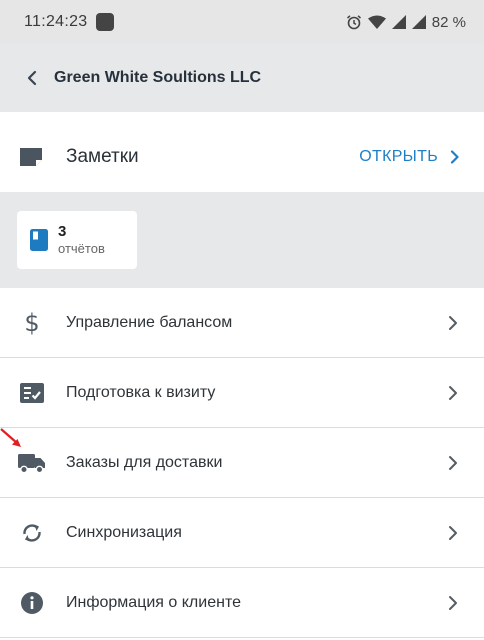  What do you see at coordinates (149, 322) in the screenshot?
I see `menu-label-balance: Управление балансом` at bounding box center [149, 322].